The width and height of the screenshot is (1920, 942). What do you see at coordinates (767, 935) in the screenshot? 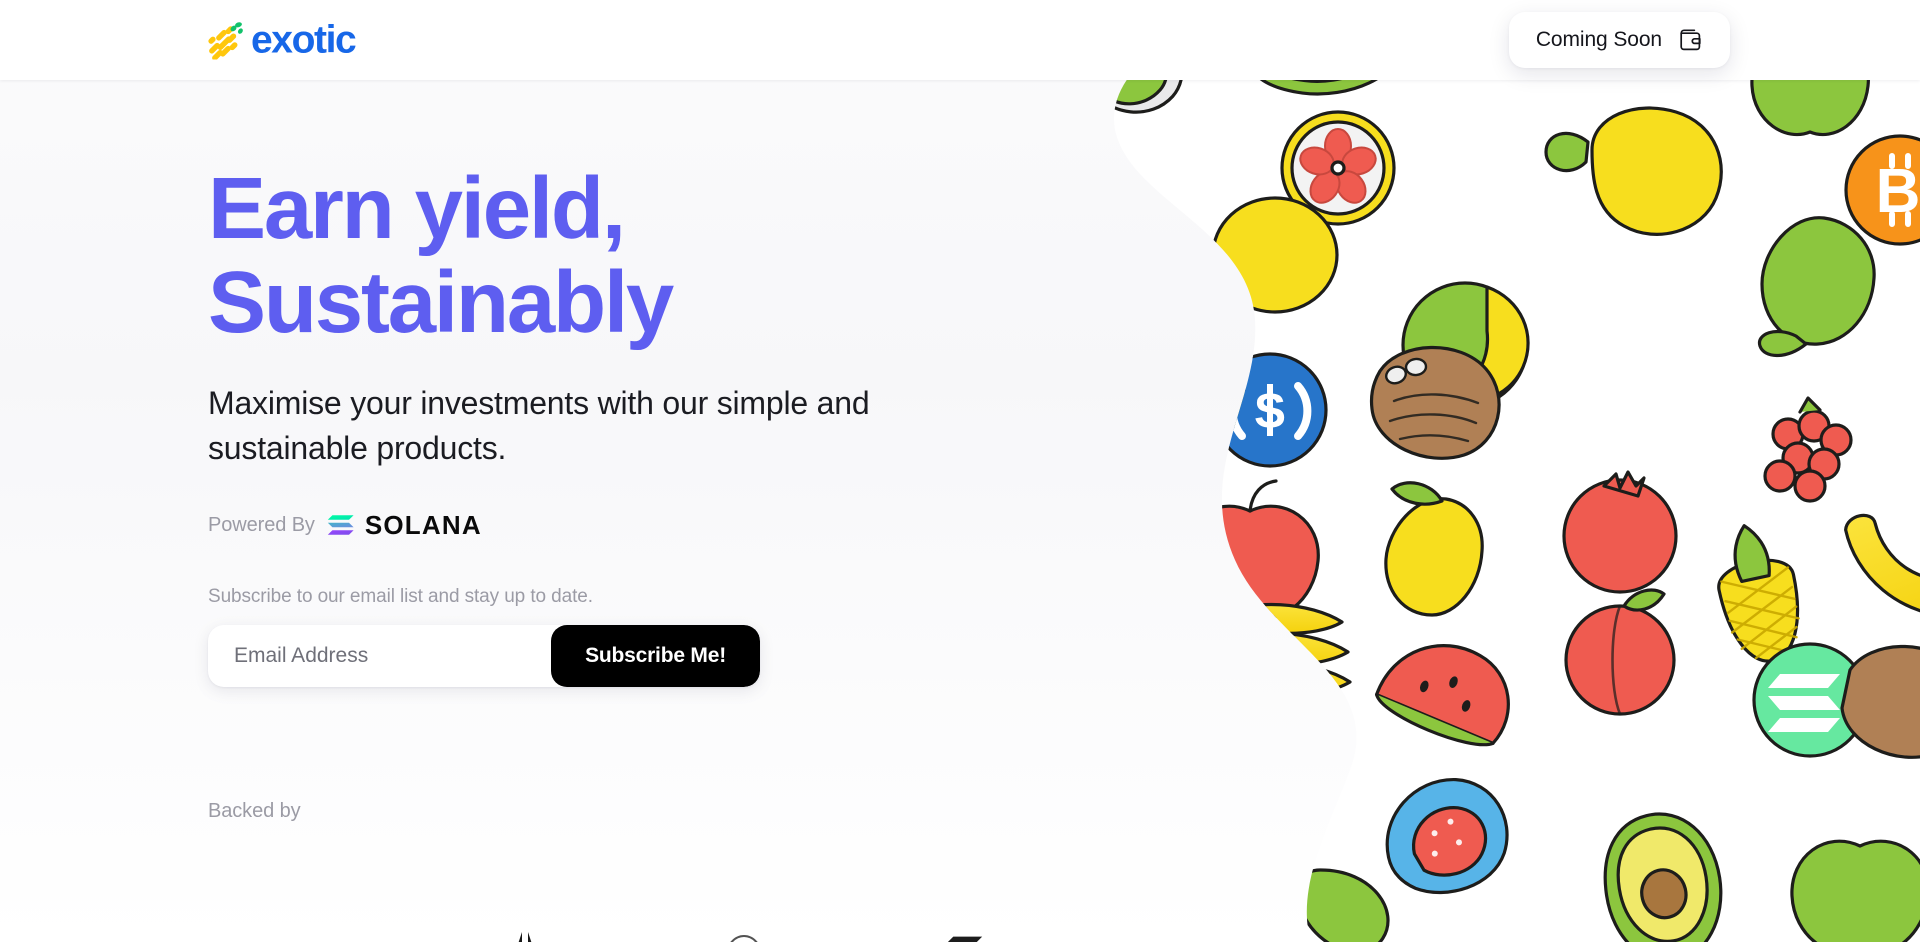
I see `backer-logo-3: A` at bounding box center [767, 935].